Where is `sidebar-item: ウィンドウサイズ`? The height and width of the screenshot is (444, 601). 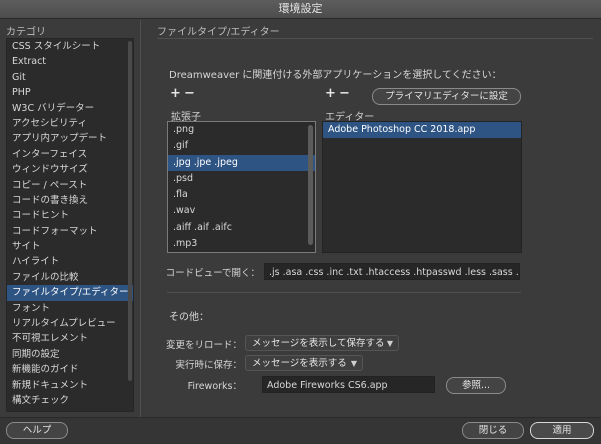 sidebar-item: ウィンドウサイズ is located at coordinates (70, 169).